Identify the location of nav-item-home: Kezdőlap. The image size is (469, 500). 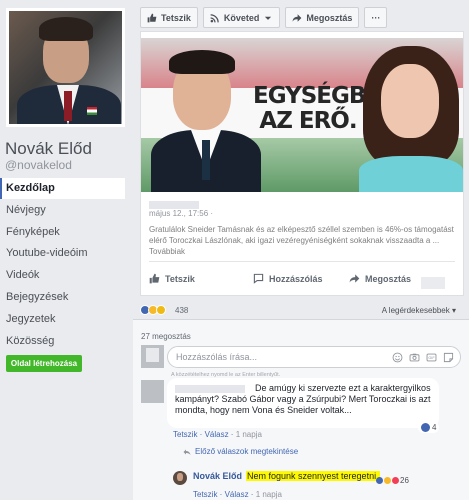
(62, 188).